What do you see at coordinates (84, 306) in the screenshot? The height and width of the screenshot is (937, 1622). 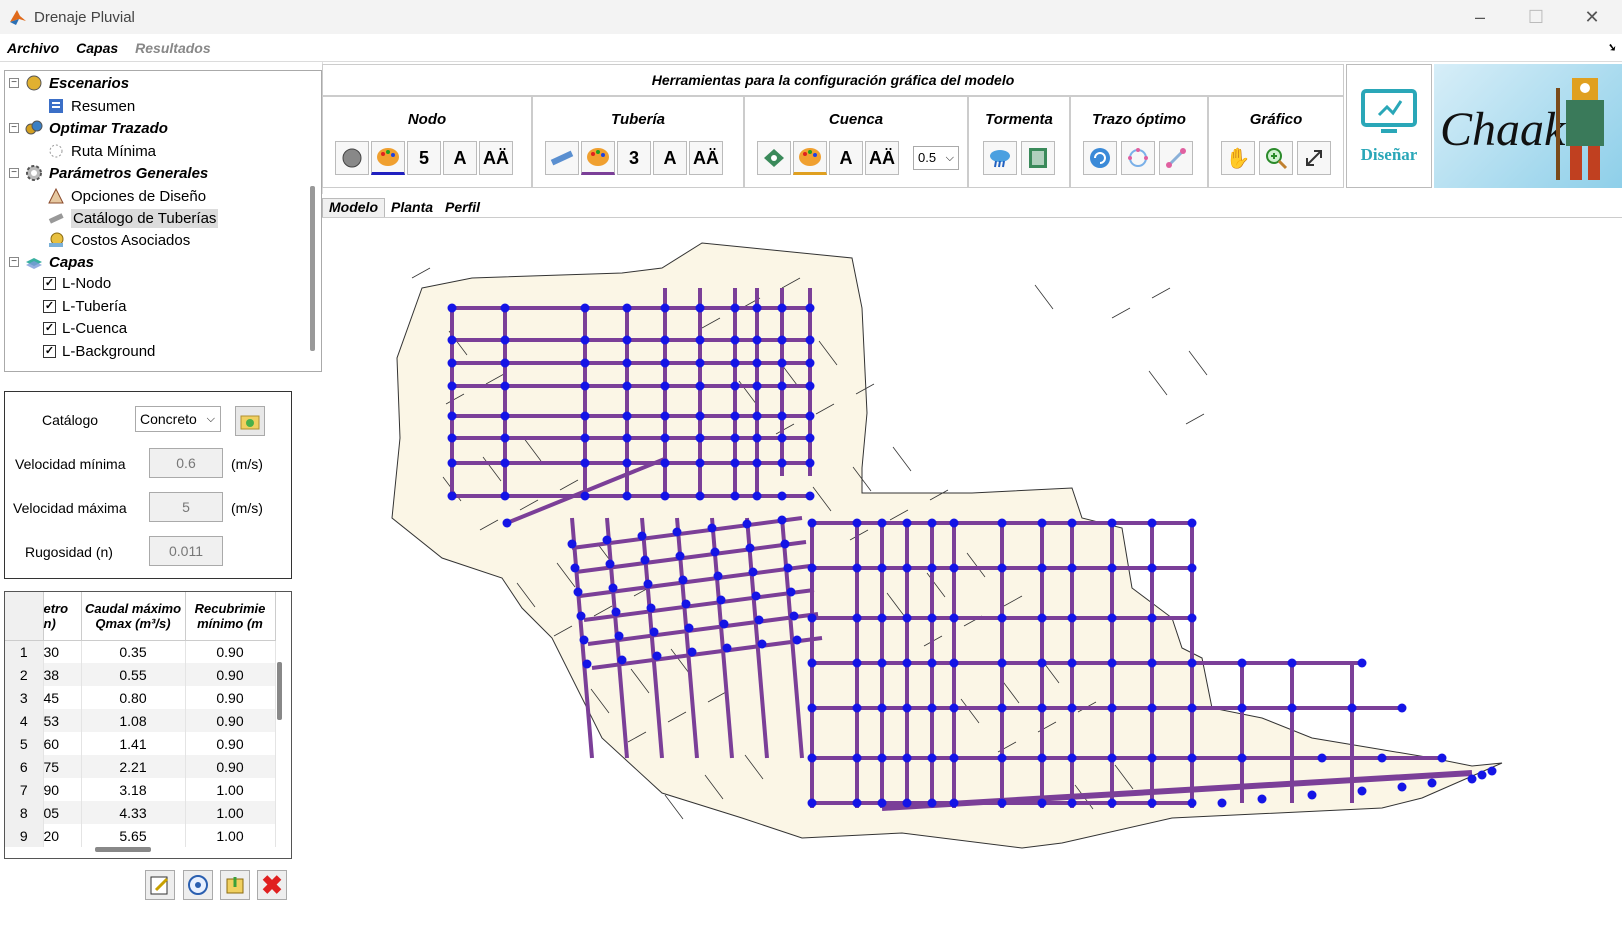 I see `layer-l-tuberia: ✓ L-Tubería` at bounding box center [84, 306].